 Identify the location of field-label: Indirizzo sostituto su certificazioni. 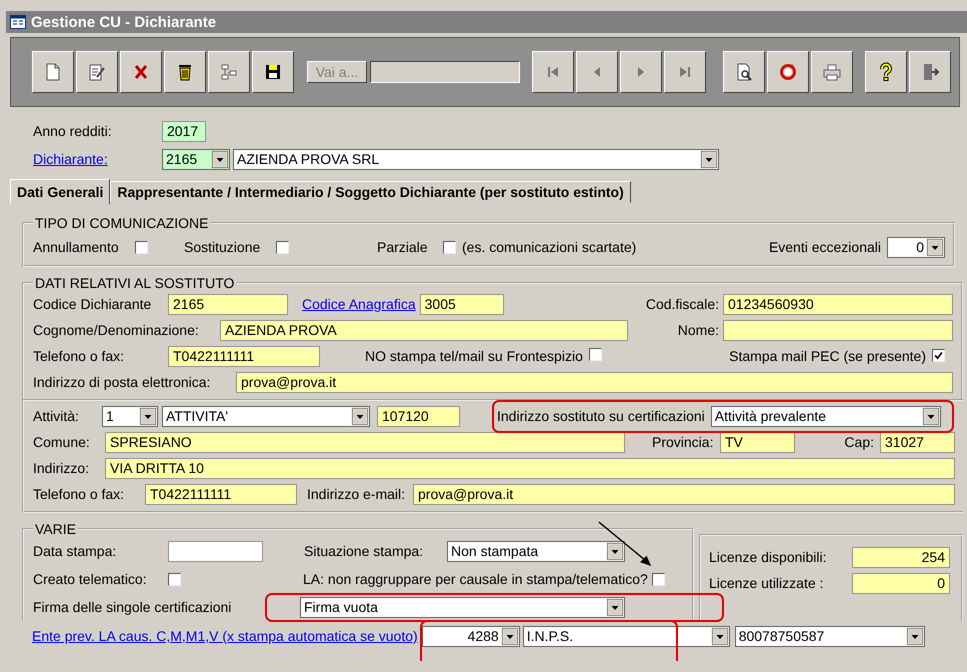
(601, 416).